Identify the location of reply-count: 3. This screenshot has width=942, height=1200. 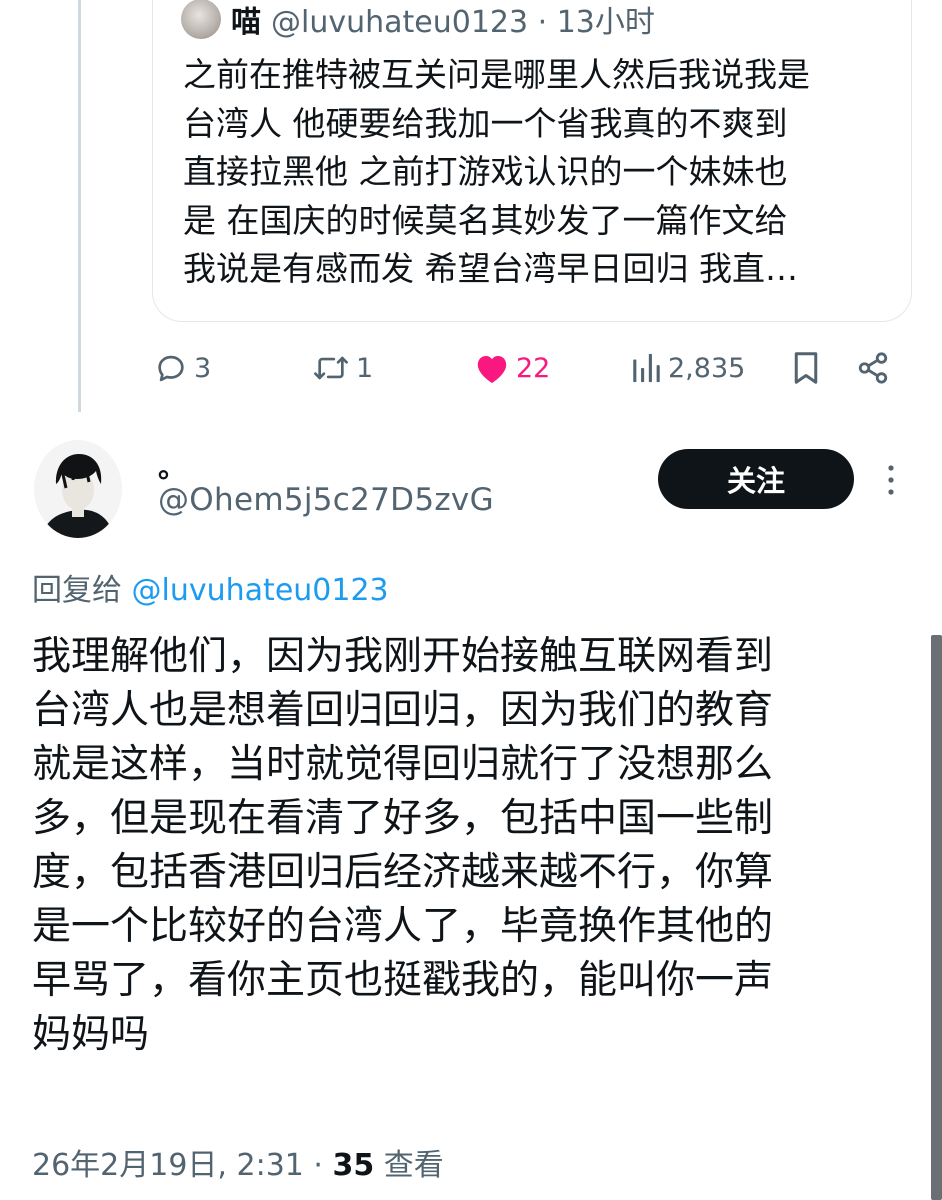
(203, 368).